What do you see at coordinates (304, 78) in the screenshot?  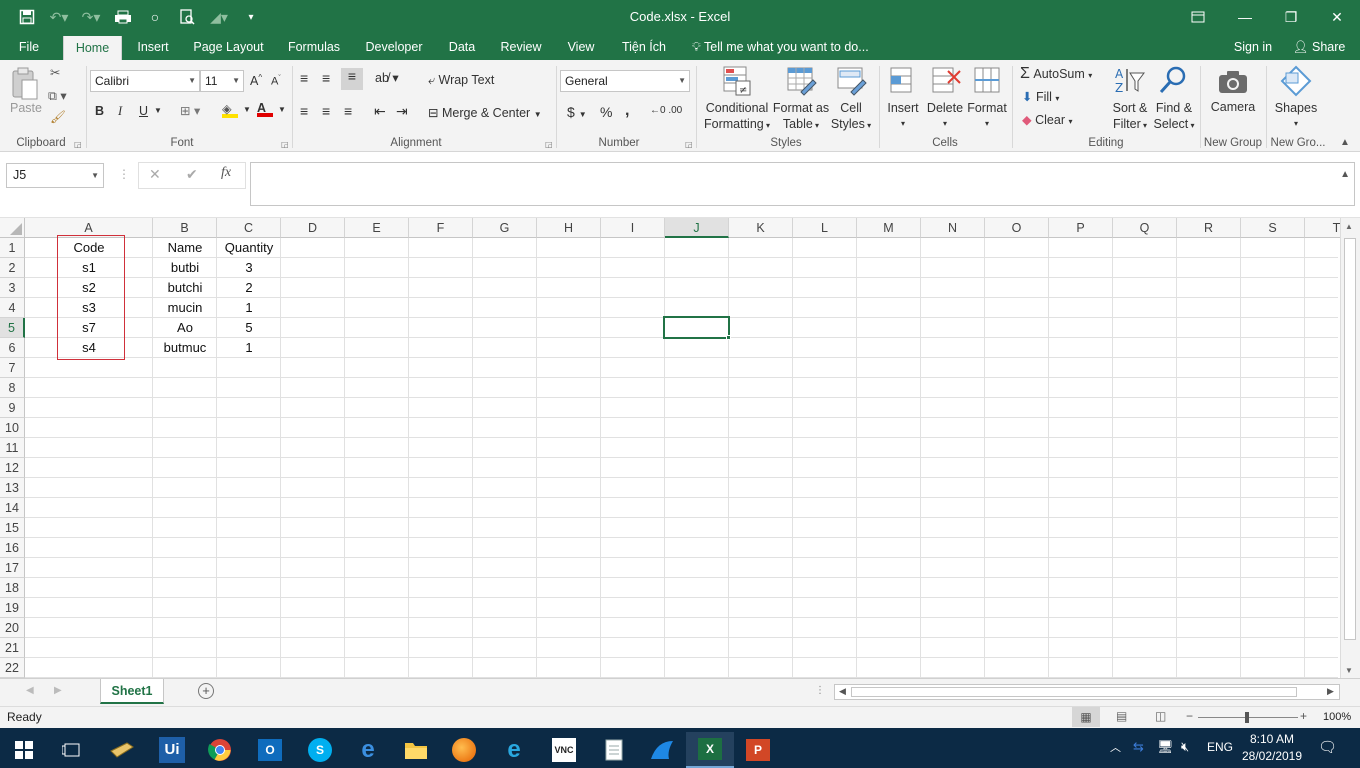 I see `top-align-icon: ≡` at bounding box center [304, 78].